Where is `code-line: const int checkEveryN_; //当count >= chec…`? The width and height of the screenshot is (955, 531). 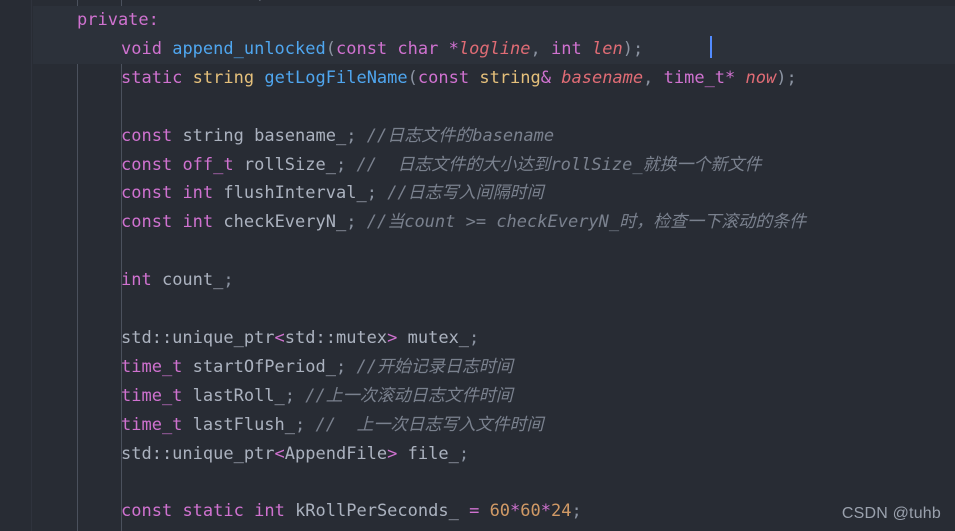
code-line: const int checkEveryN_; //当count >= chec… is located at coordinates (477, 222).